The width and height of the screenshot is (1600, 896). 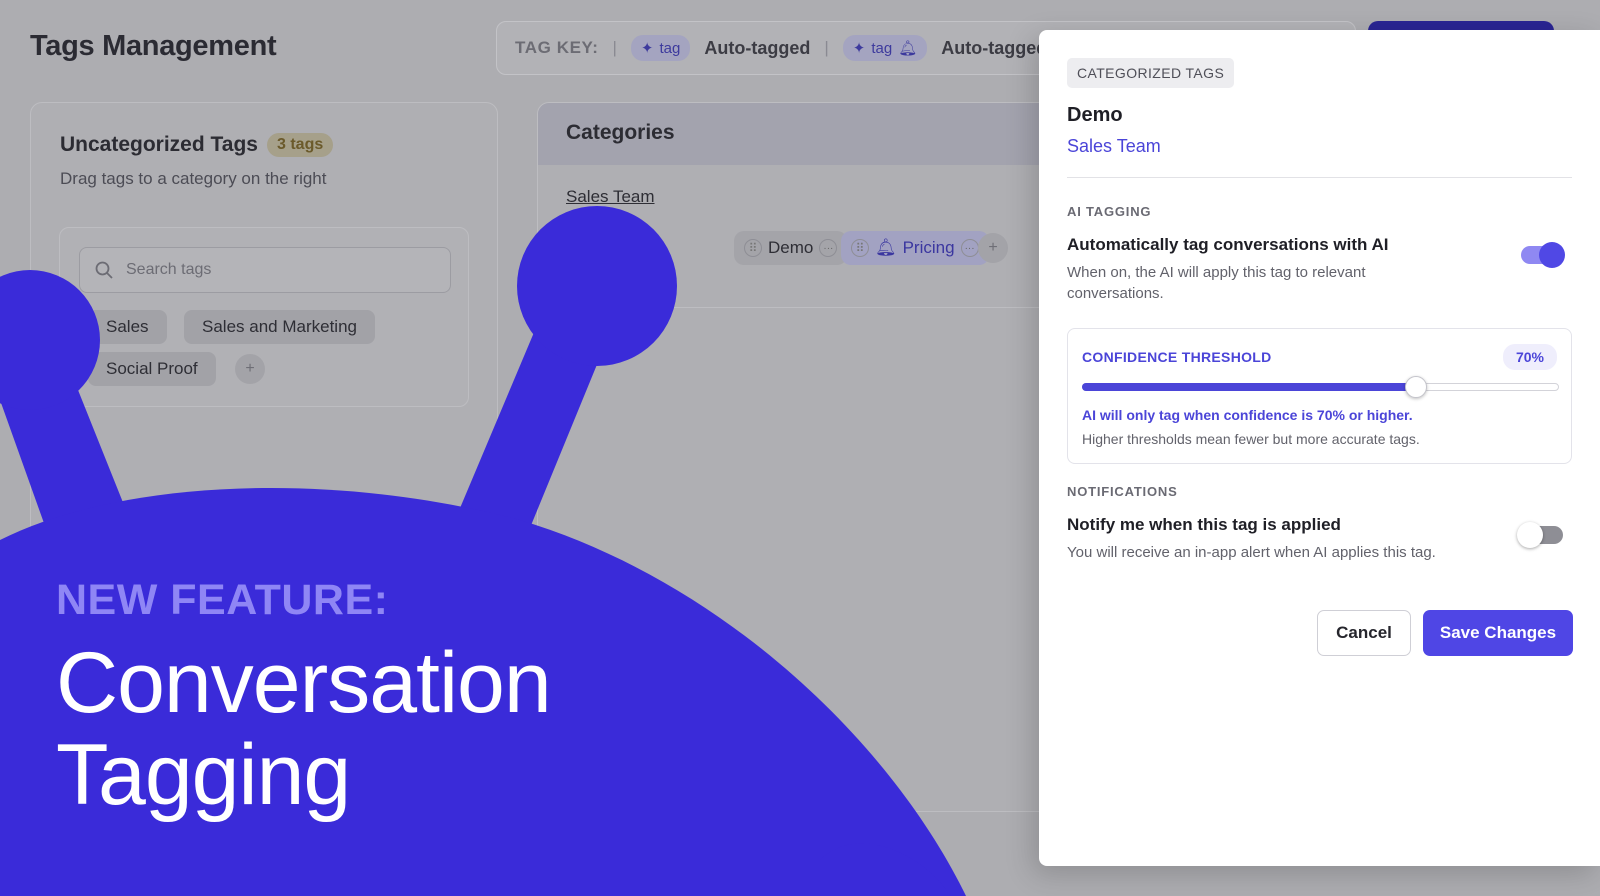 What do you see at coordinates (1122, 491) in the screenshot?
I see `notifications-section-label: NOTIFICATIONS` at bounding box center [1122, 491].